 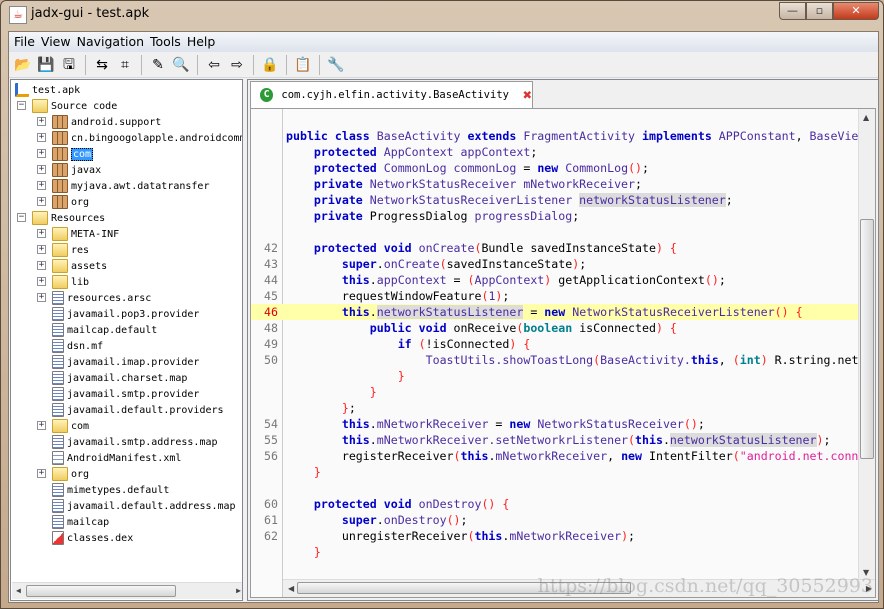 I want to click on tree-item: dsn.mf, so click(x=77, y=346).